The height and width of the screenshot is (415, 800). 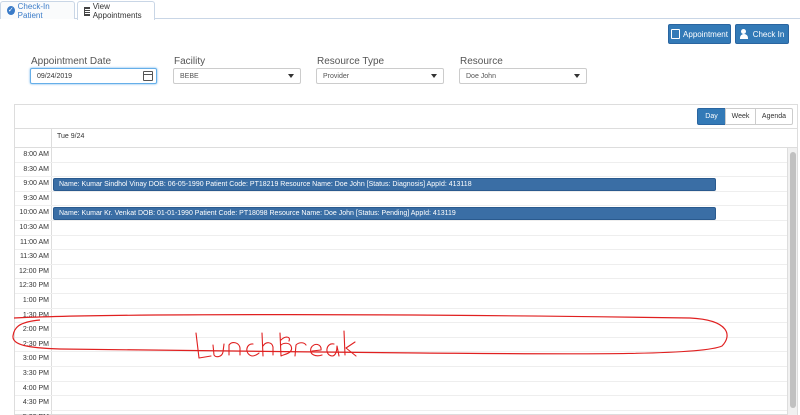 I want to click on time-label: 2:00 PM, so click(x=33, y=330).